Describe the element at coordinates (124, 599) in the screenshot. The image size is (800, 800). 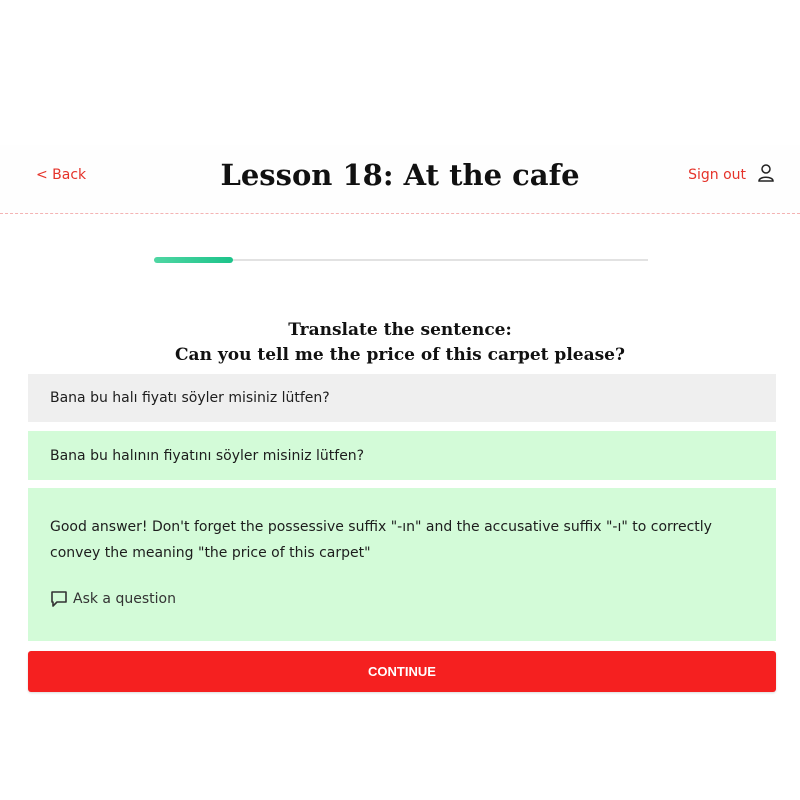
I see `ask-question-label: Ask a question` at that location.